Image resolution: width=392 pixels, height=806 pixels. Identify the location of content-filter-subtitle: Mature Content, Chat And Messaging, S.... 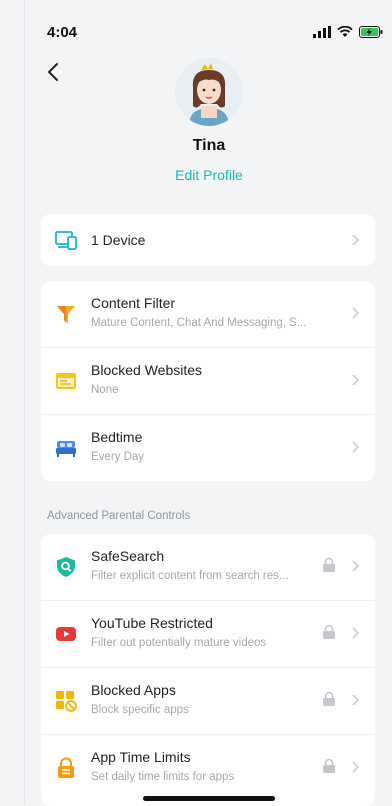
(199, 323).